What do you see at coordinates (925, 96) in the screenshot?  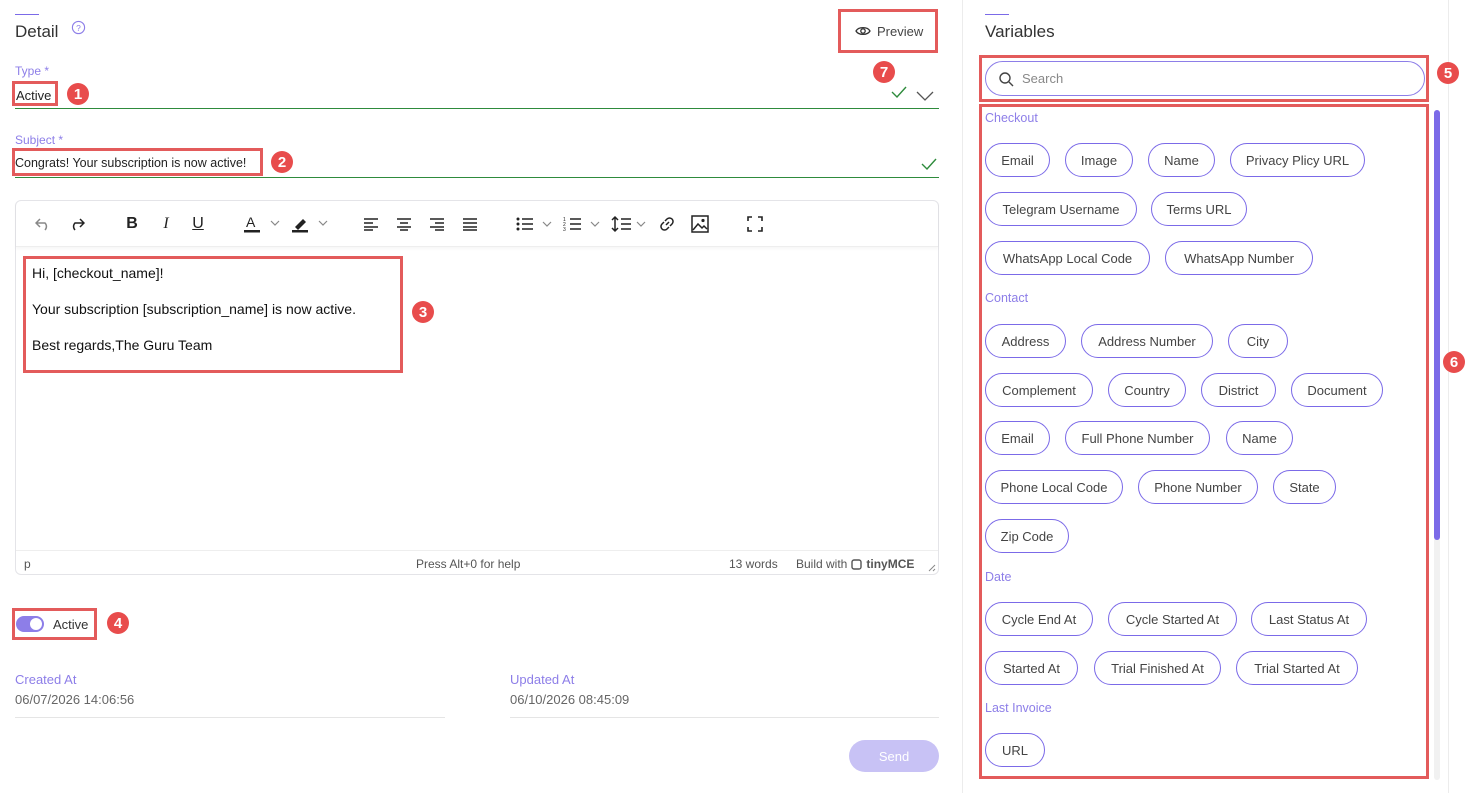 I see `chevron-down-icon` at bounding box center [925, 96].